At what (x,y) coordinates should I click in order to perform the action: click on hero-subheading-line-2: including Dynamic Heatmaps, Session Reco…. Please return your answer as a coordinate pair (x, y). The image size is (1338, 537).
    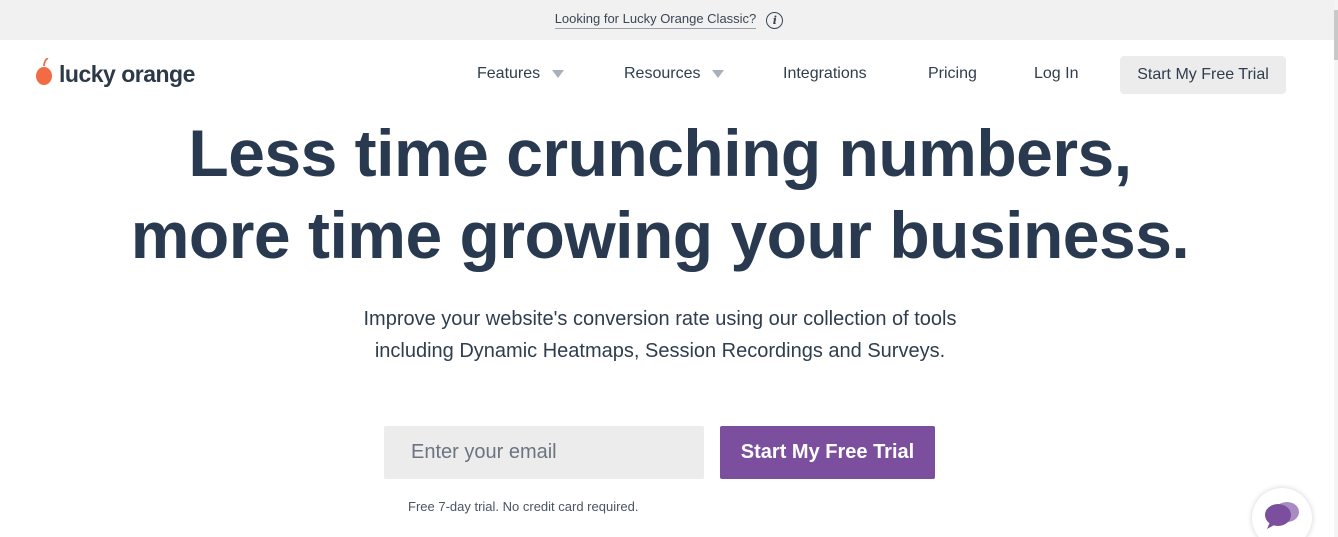
    Looking at the image, I should click on (660, 351).